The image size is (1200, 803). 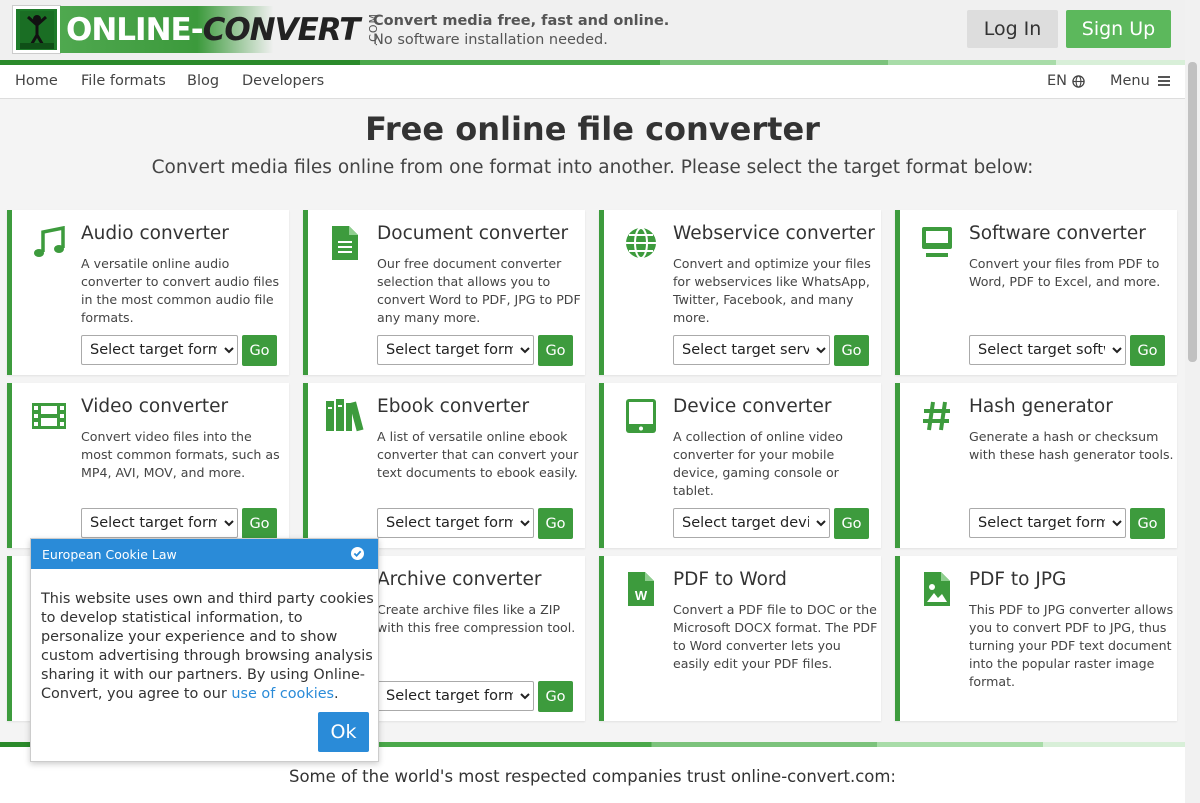 I want to click on books-icon, so click(x=345, y=416).